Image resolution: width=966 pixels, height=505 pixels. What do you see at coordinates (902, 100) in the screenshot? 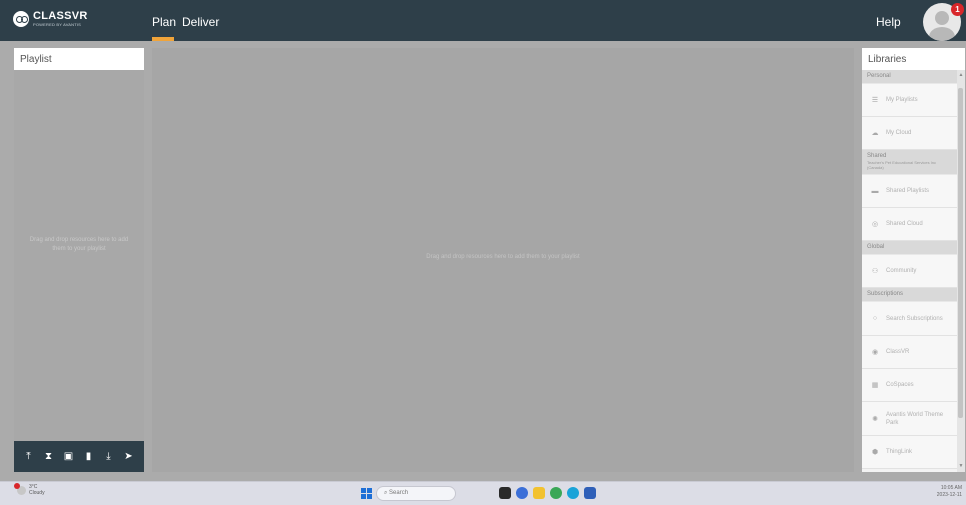
I see `library-item-label: My Playlists` at bounding box center [902, 100].